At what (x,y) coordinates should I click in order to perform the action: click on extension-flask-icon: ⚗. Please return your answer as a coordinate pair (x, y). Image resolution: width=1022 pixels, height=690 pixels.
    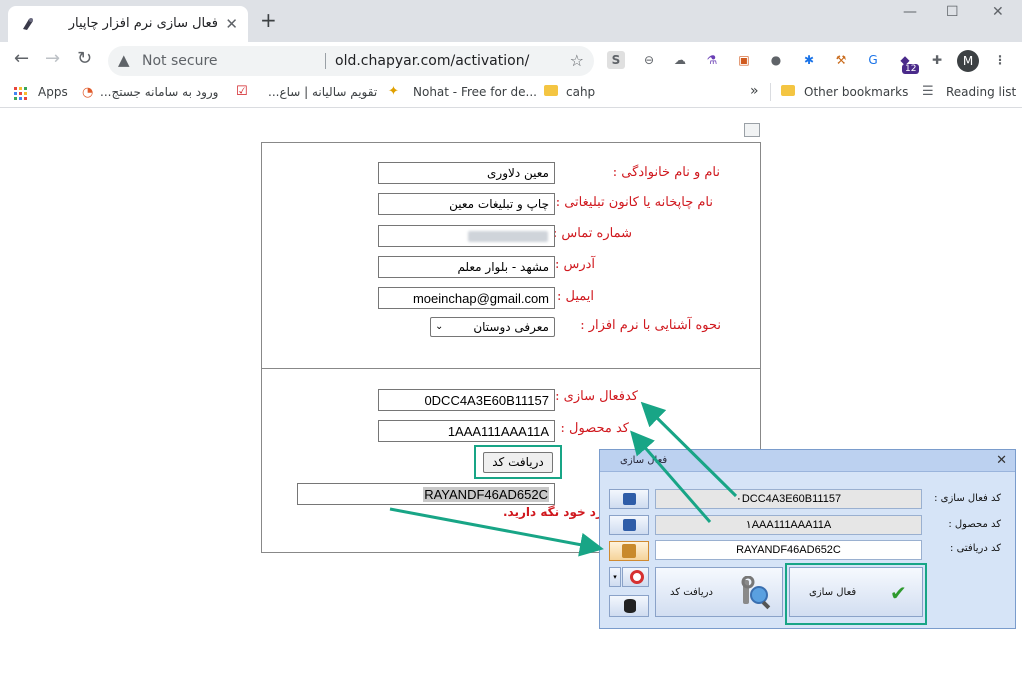
    Looking at the image, I should click on (712, 60).